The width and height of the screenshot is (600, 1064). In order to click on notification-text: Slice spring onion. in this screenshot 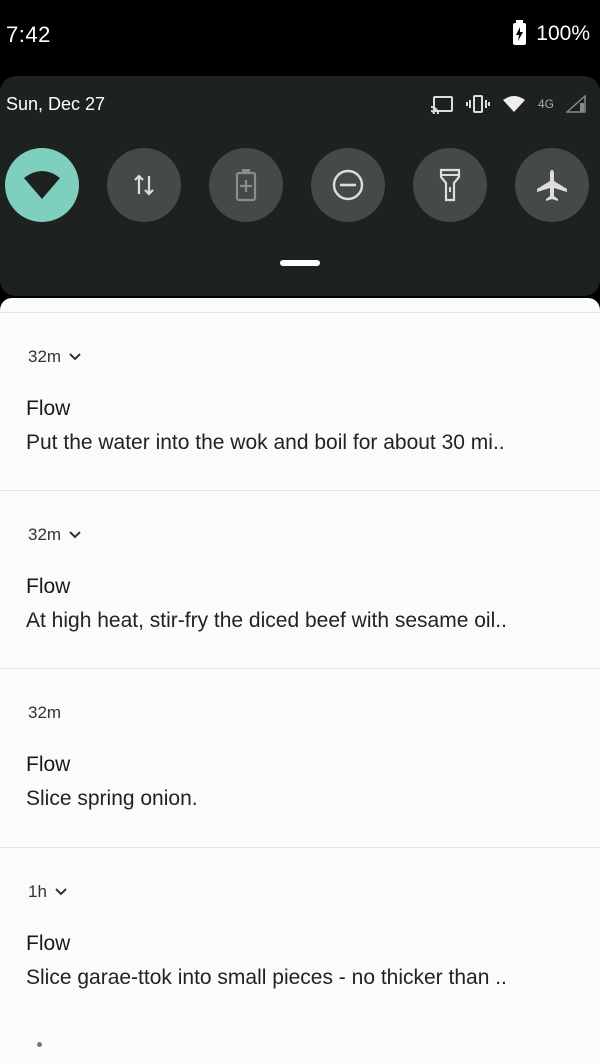, I will do `click(112, 798)`.